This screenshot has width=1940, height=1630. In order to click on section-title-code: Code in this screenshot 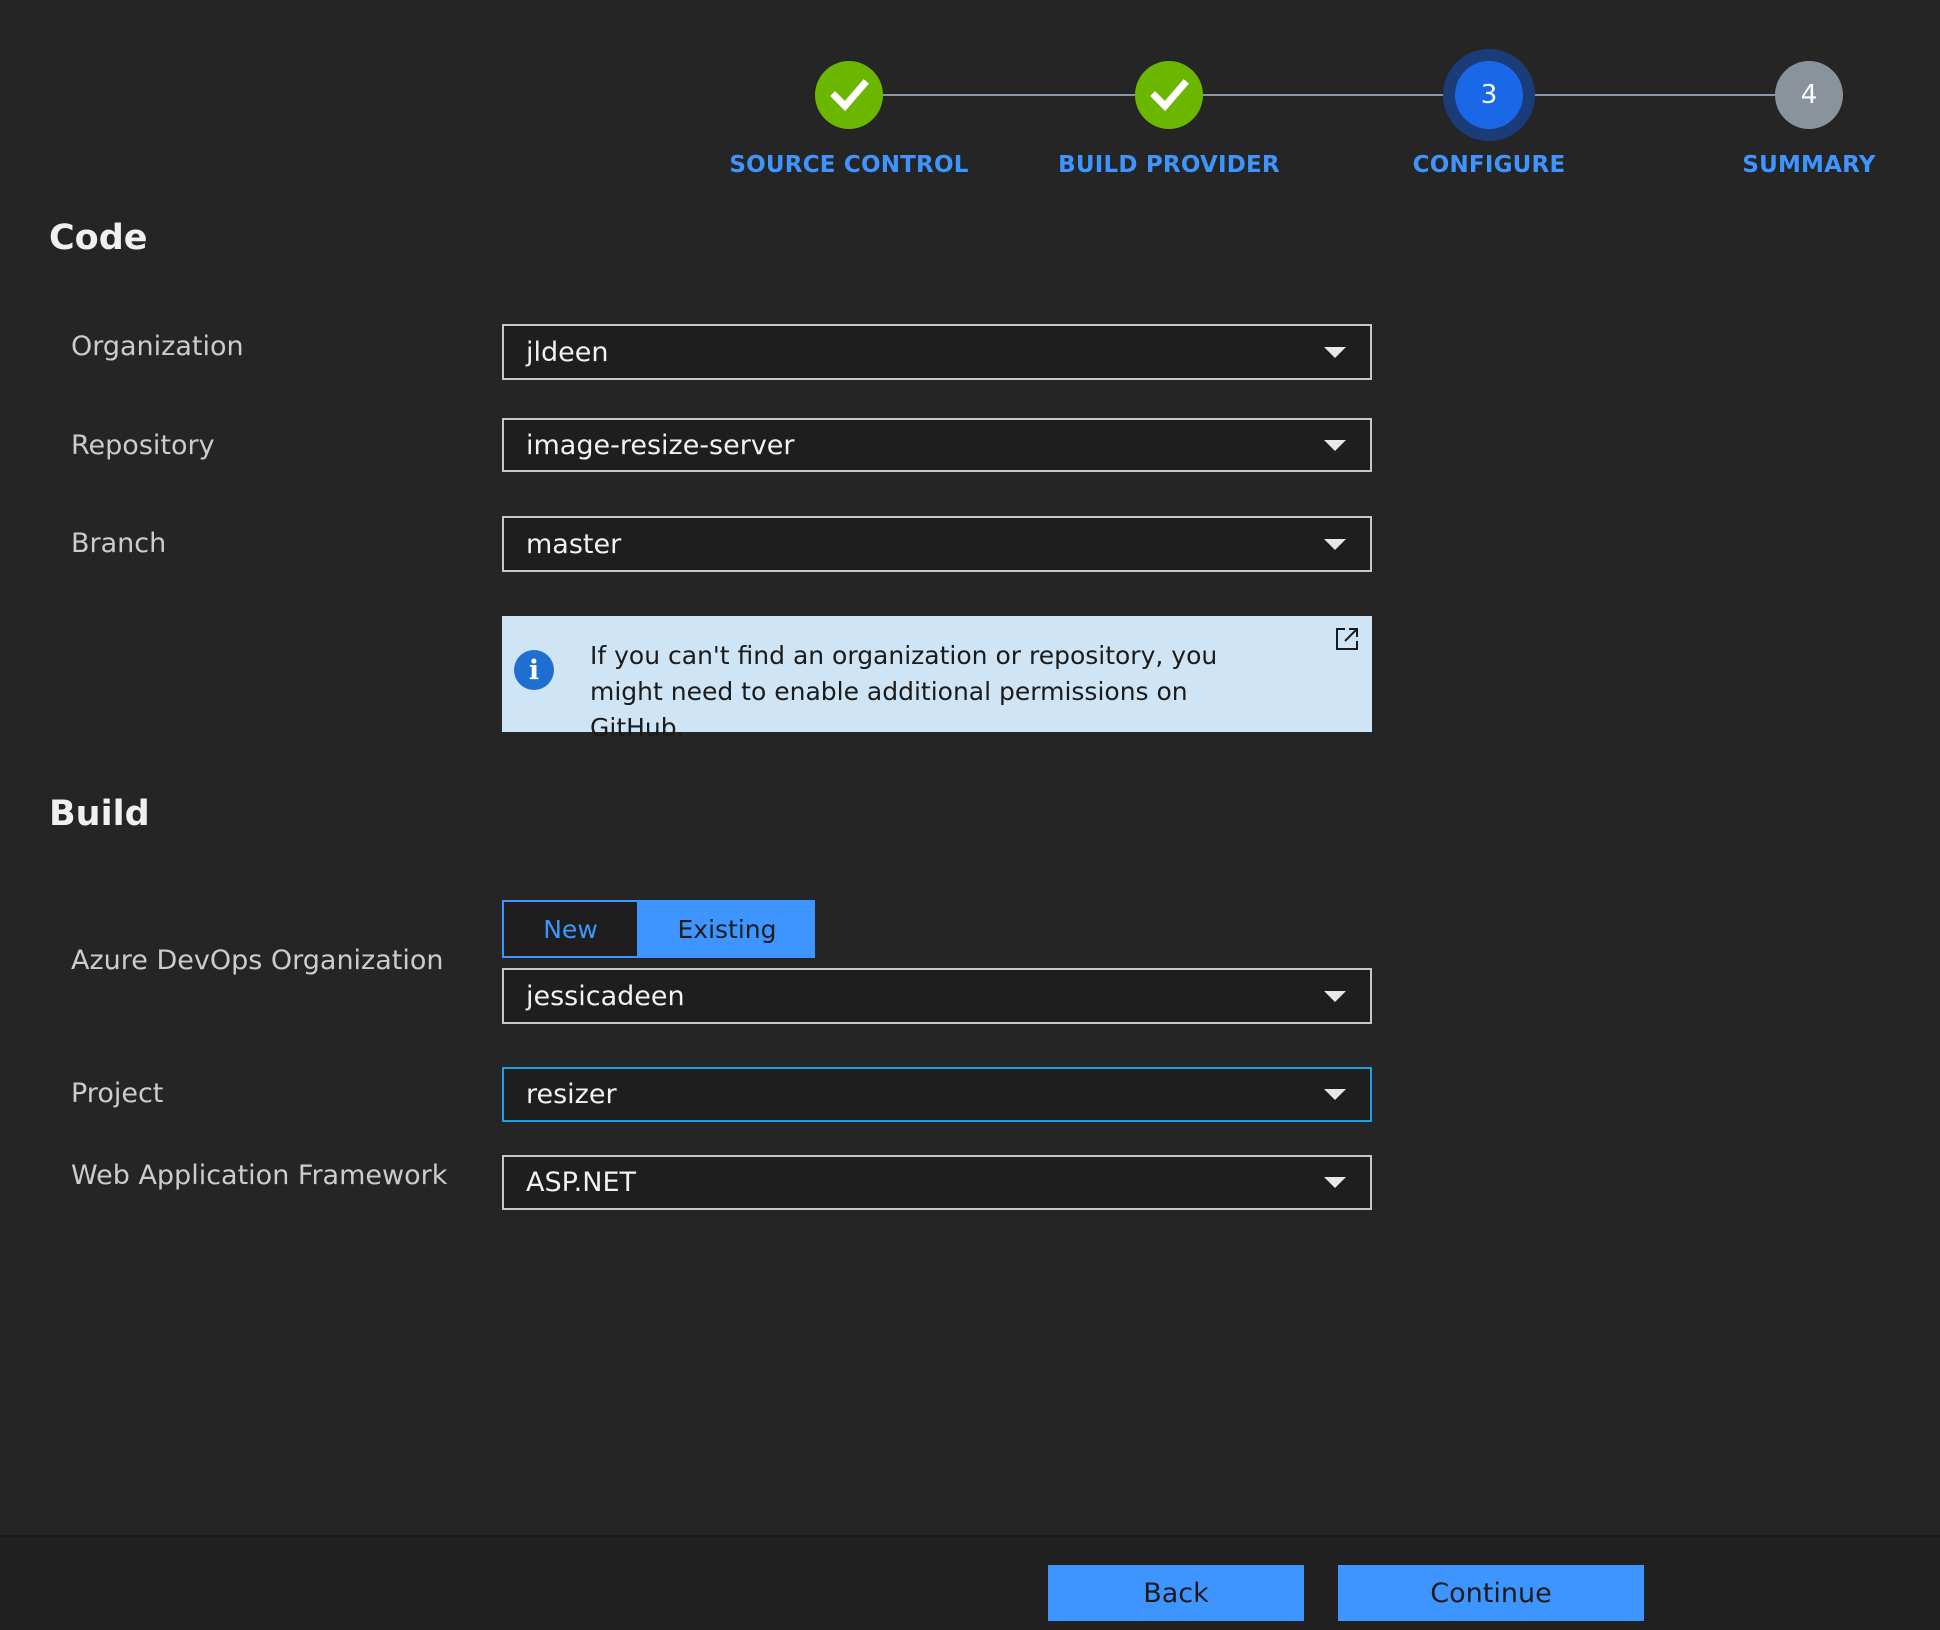, I will do `click(98, 238)`.